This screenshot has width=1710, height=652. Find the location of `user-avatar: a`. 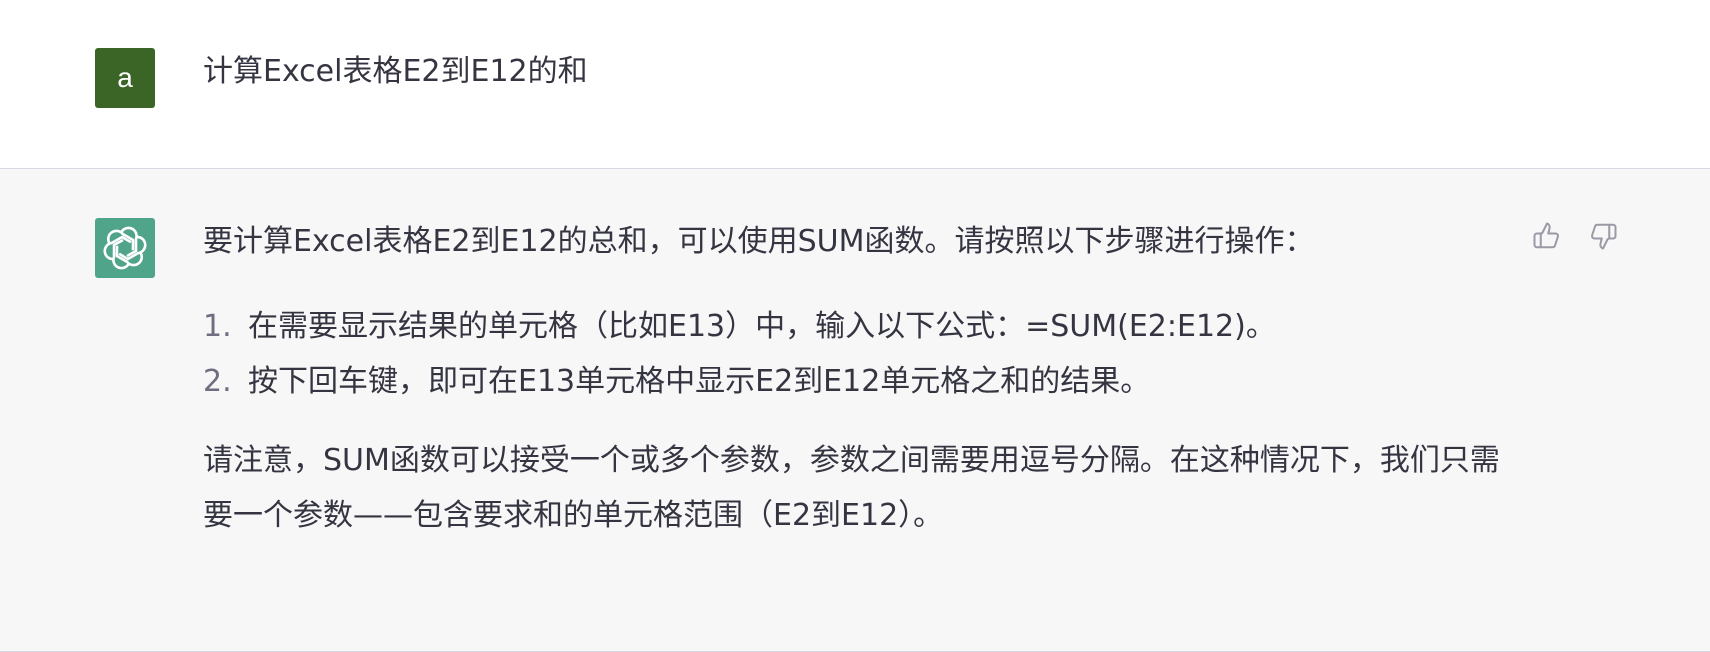

user-avatar: a is located at coordinates (125, 78).